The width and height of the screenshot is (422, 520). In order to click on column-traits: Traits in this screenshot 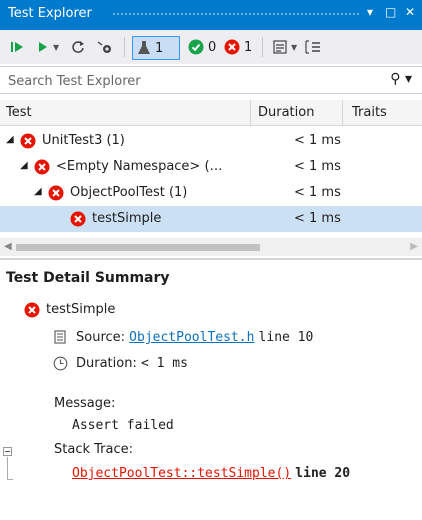, I will do `click(369, 112)`.